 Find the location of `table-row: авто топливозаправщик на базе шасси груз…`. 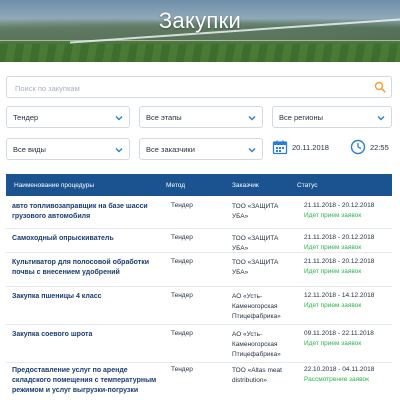

table-row: авто топливозаправщик на базе шасси груз… is located at coordinates (199, 212).